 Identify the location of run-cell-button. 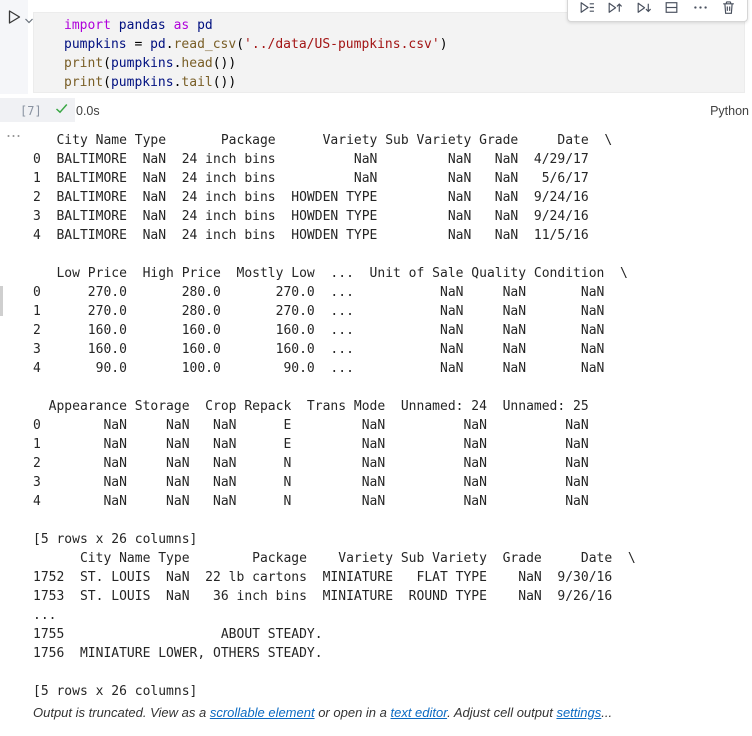
(14, 18).